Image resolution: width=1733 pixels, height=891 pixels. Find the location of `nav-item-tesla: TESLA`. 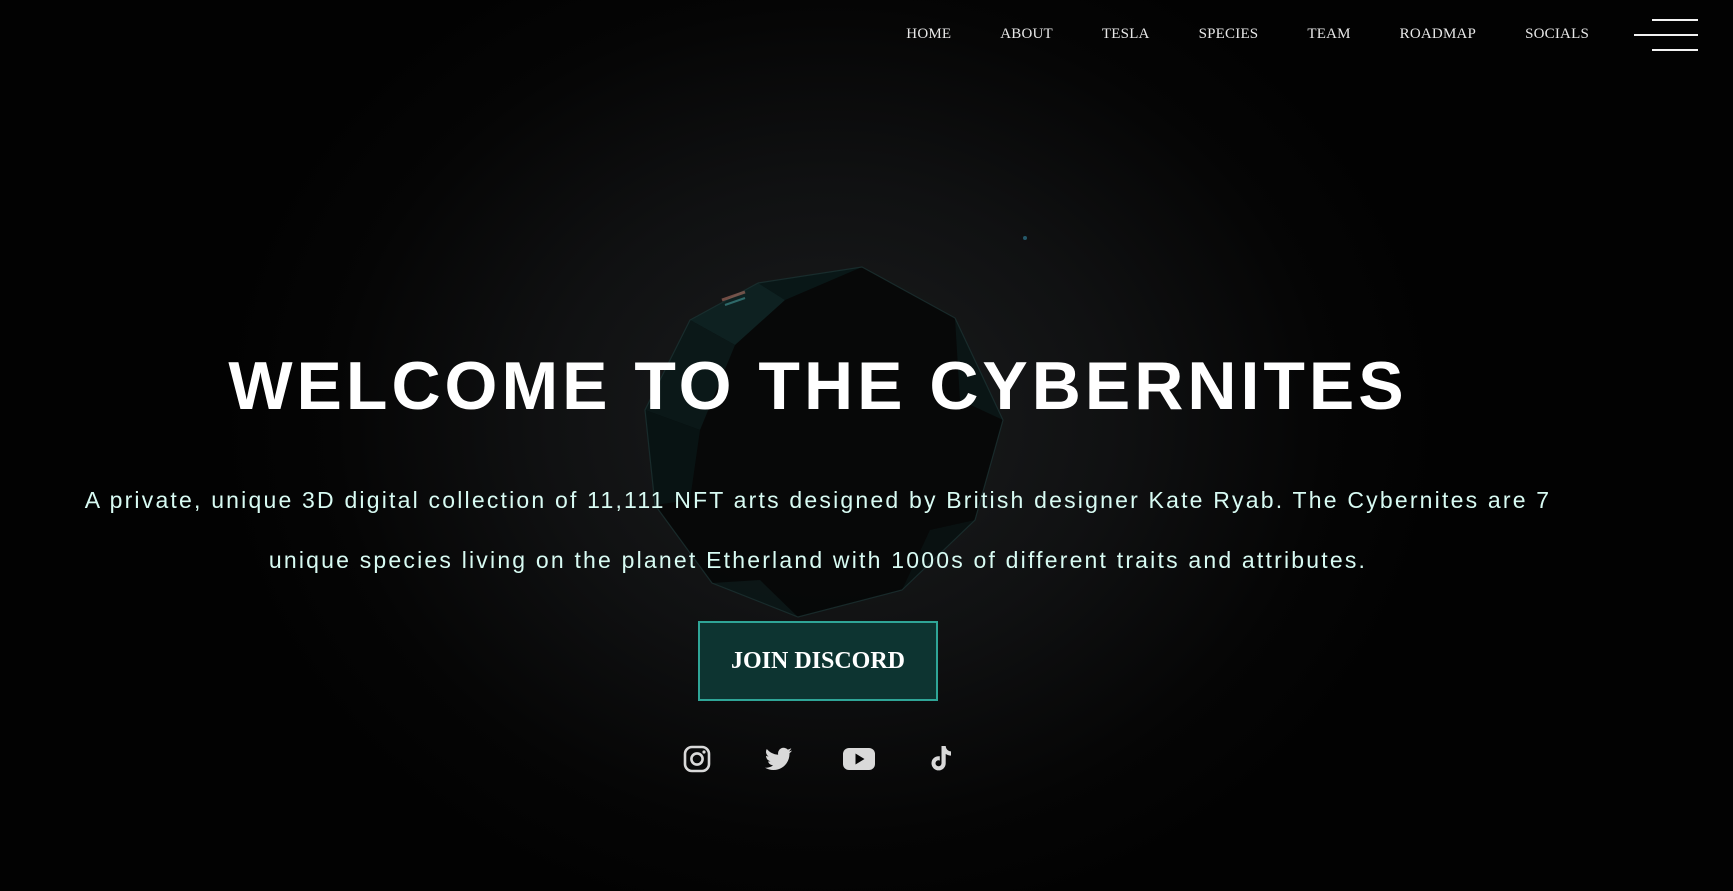

nav-item-tesla: TESLA is located at coordinates (1126, 34).